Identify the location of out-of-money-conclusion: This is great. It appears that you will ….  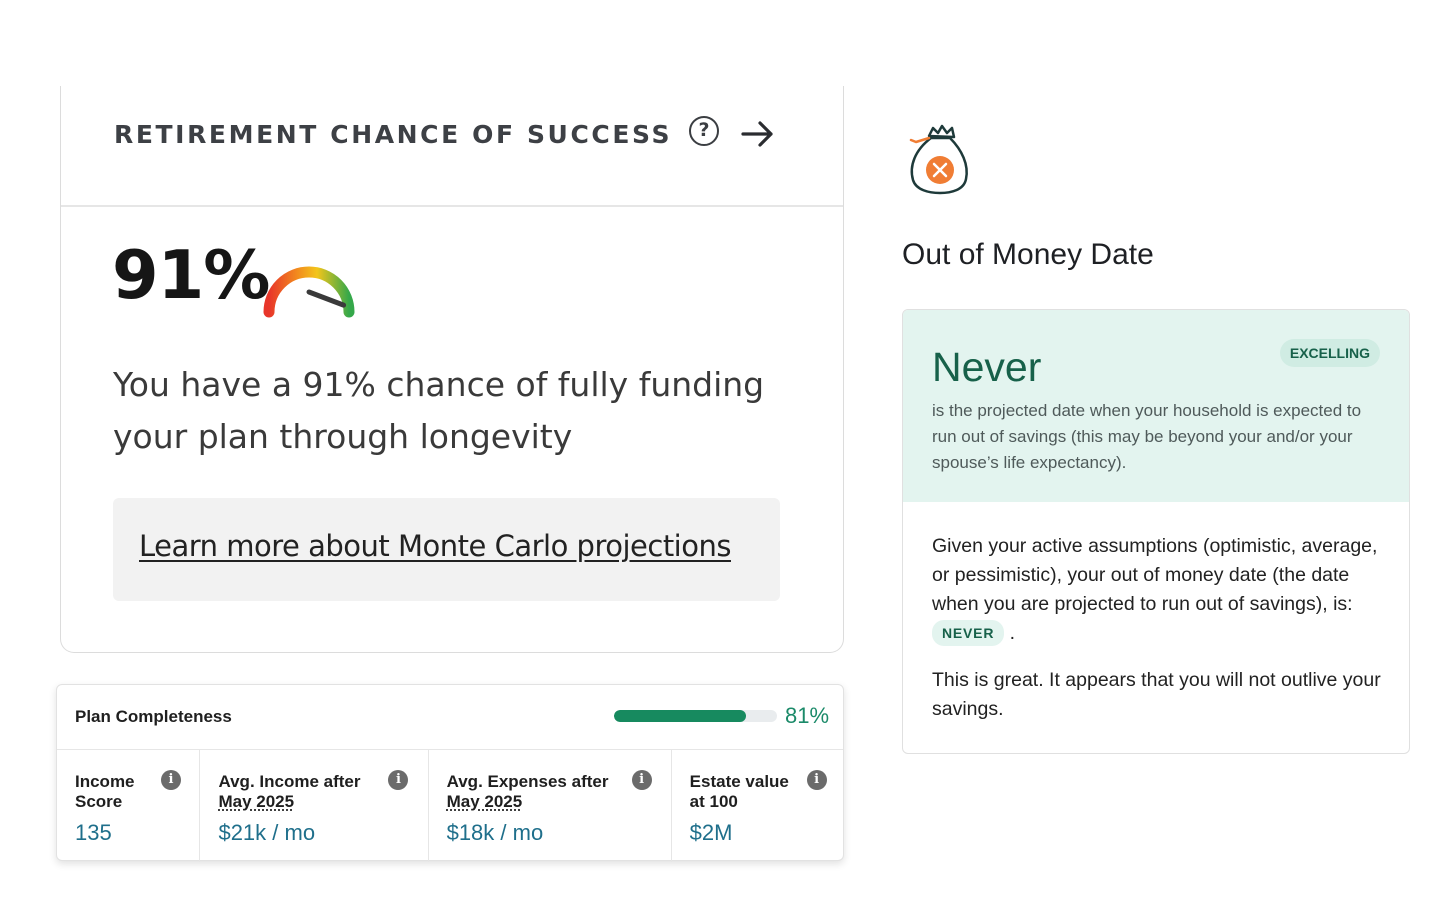
(1156, 694).